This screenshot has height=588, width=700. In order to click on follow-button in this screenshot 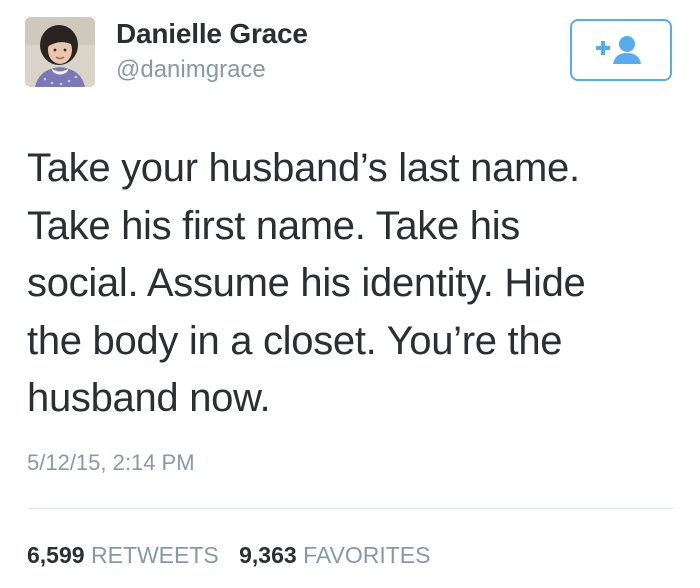, I will do `click(621, 50)`.